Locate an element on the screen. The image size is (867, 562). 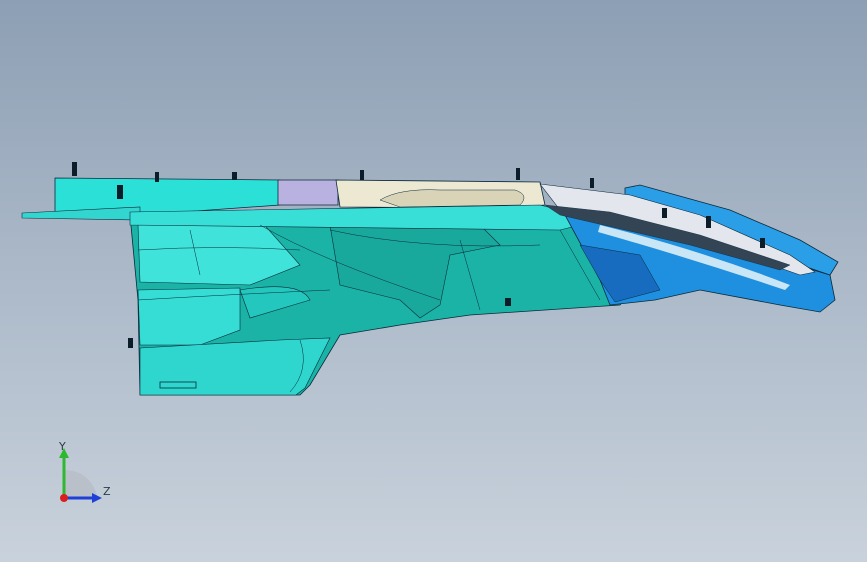
part-lavender-section is located at coordinates (308, 192).